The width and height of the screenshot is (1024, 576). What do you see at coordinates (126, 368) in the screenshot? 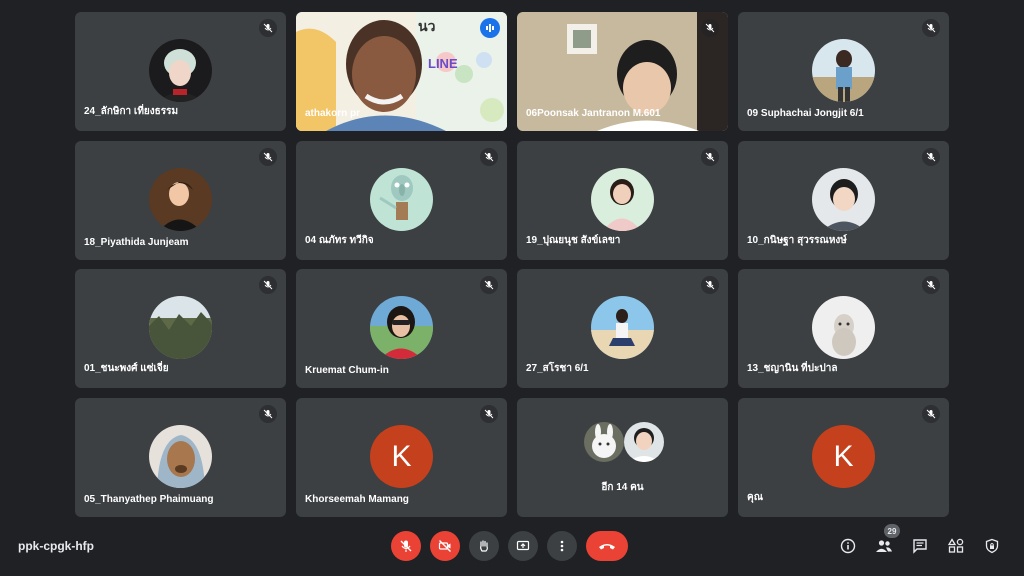
I see `participant-name: 01_ชนะพงศ์ แซ่เจี่ย` at bounding box center [126, 368].